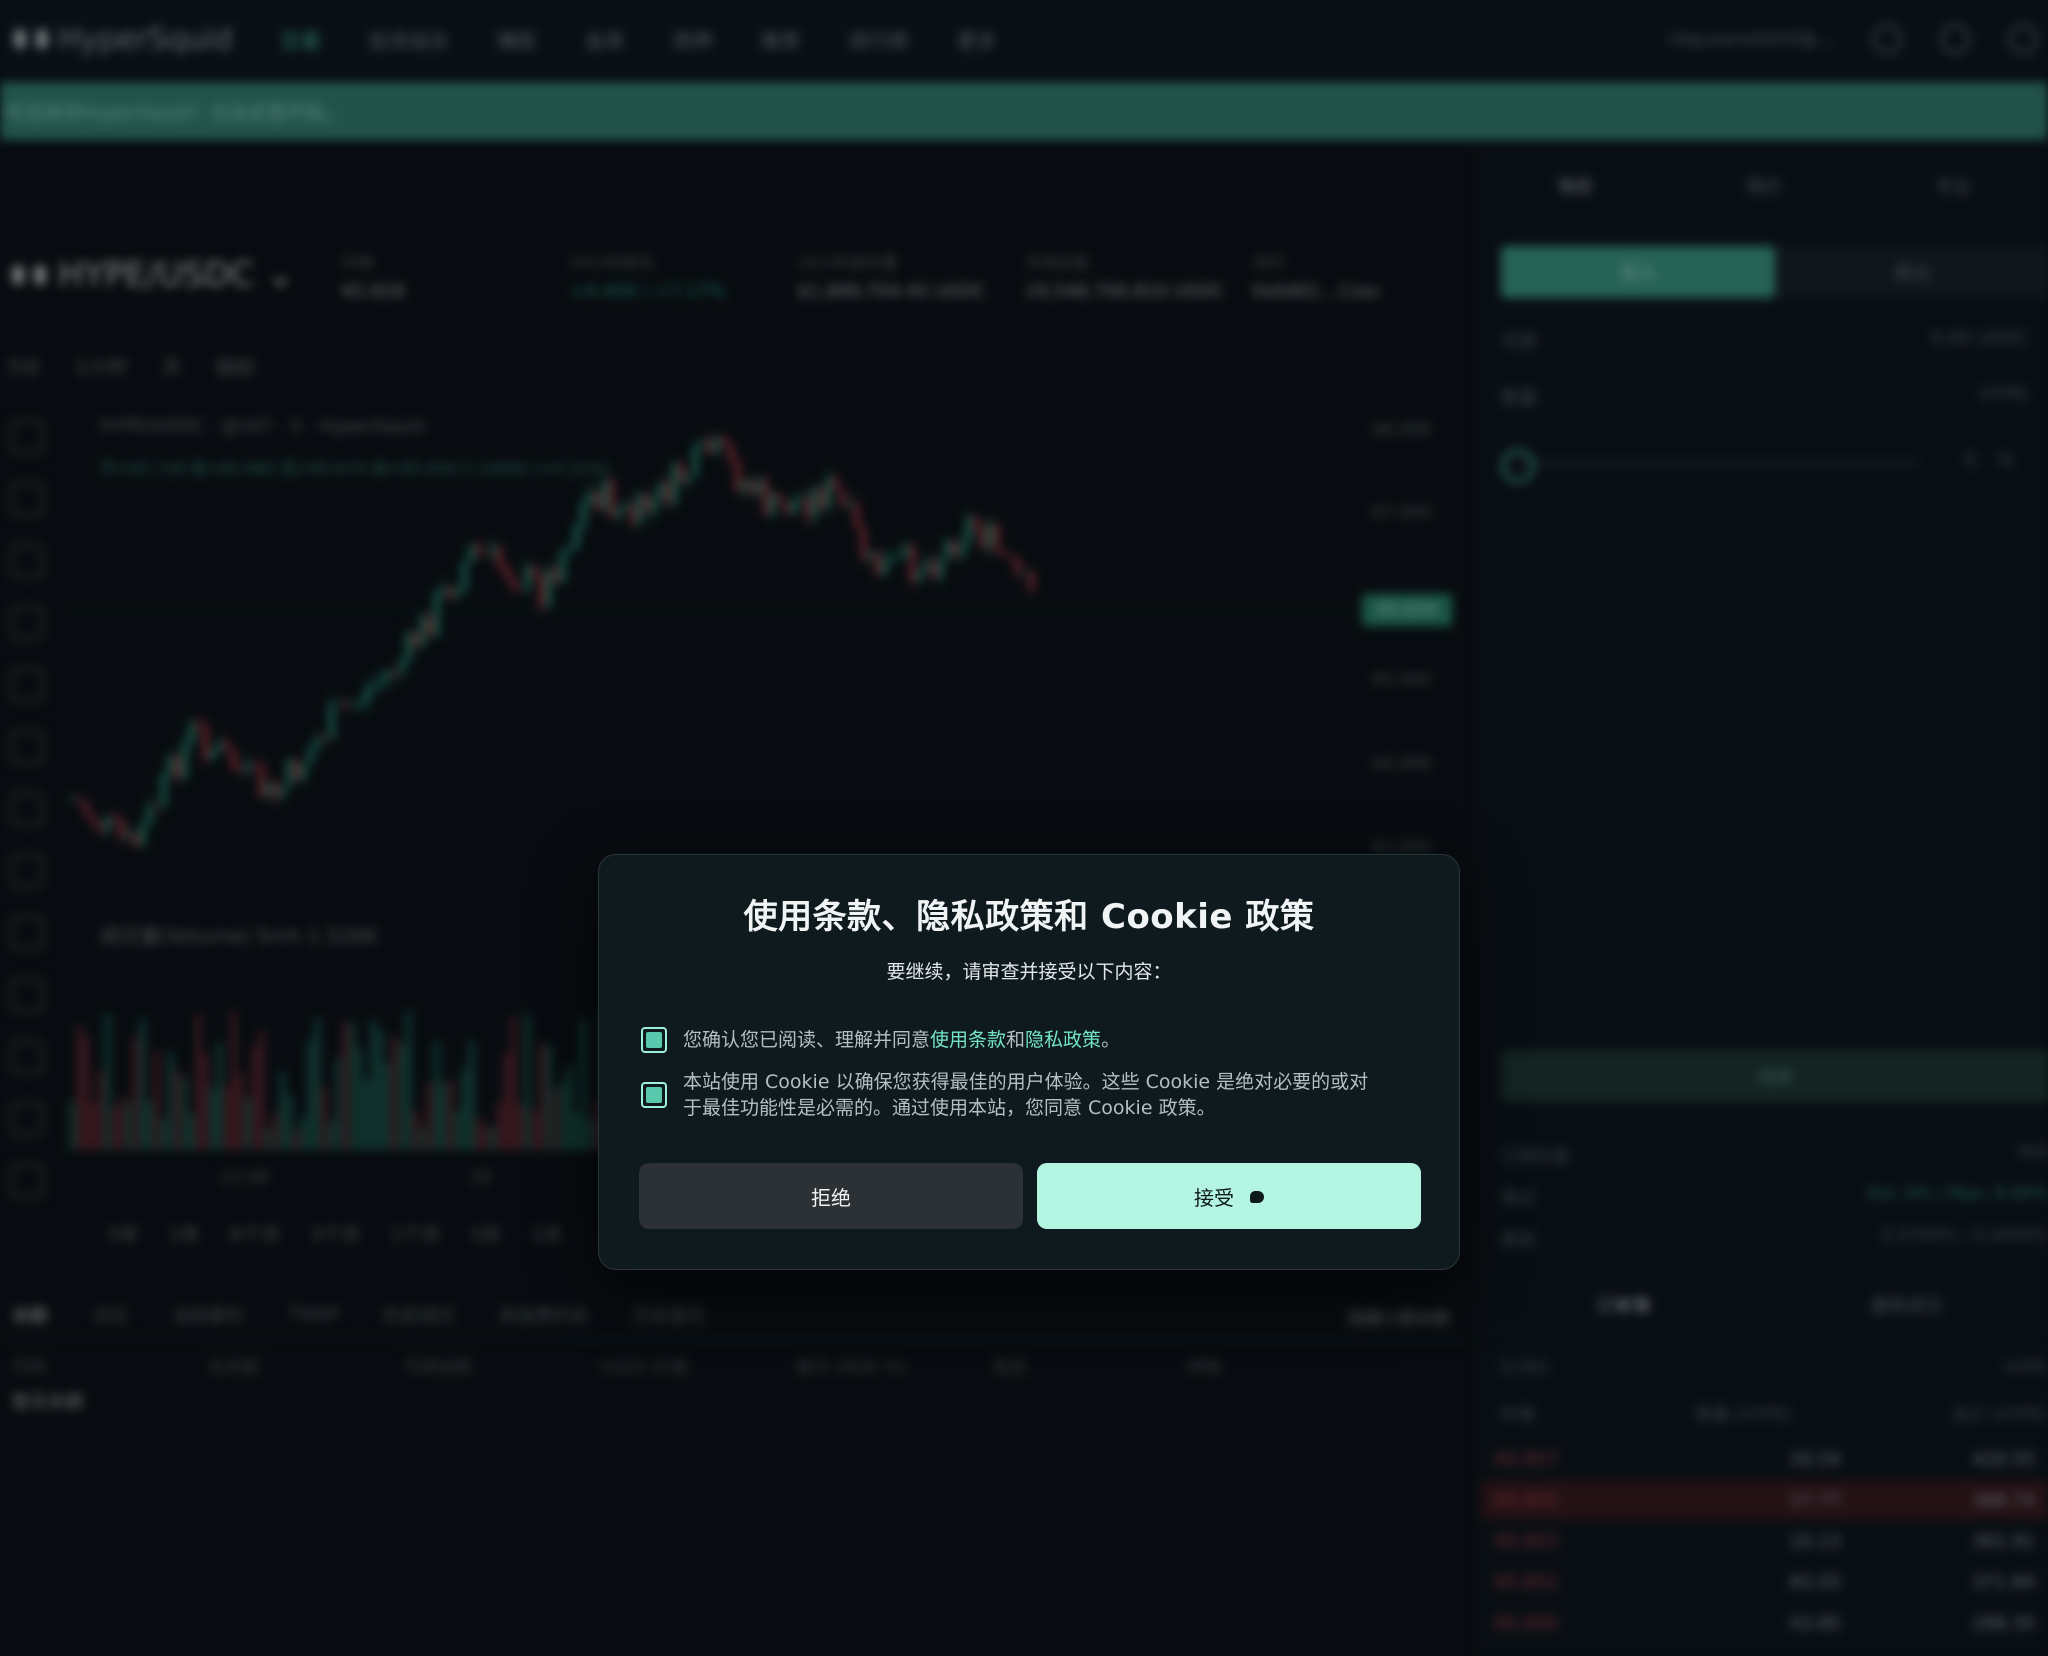 The image size is (2048, 1656). Describe the element at coordinates (654, 1095) in the screenshot. I see `cookie-checkbox` at that location.